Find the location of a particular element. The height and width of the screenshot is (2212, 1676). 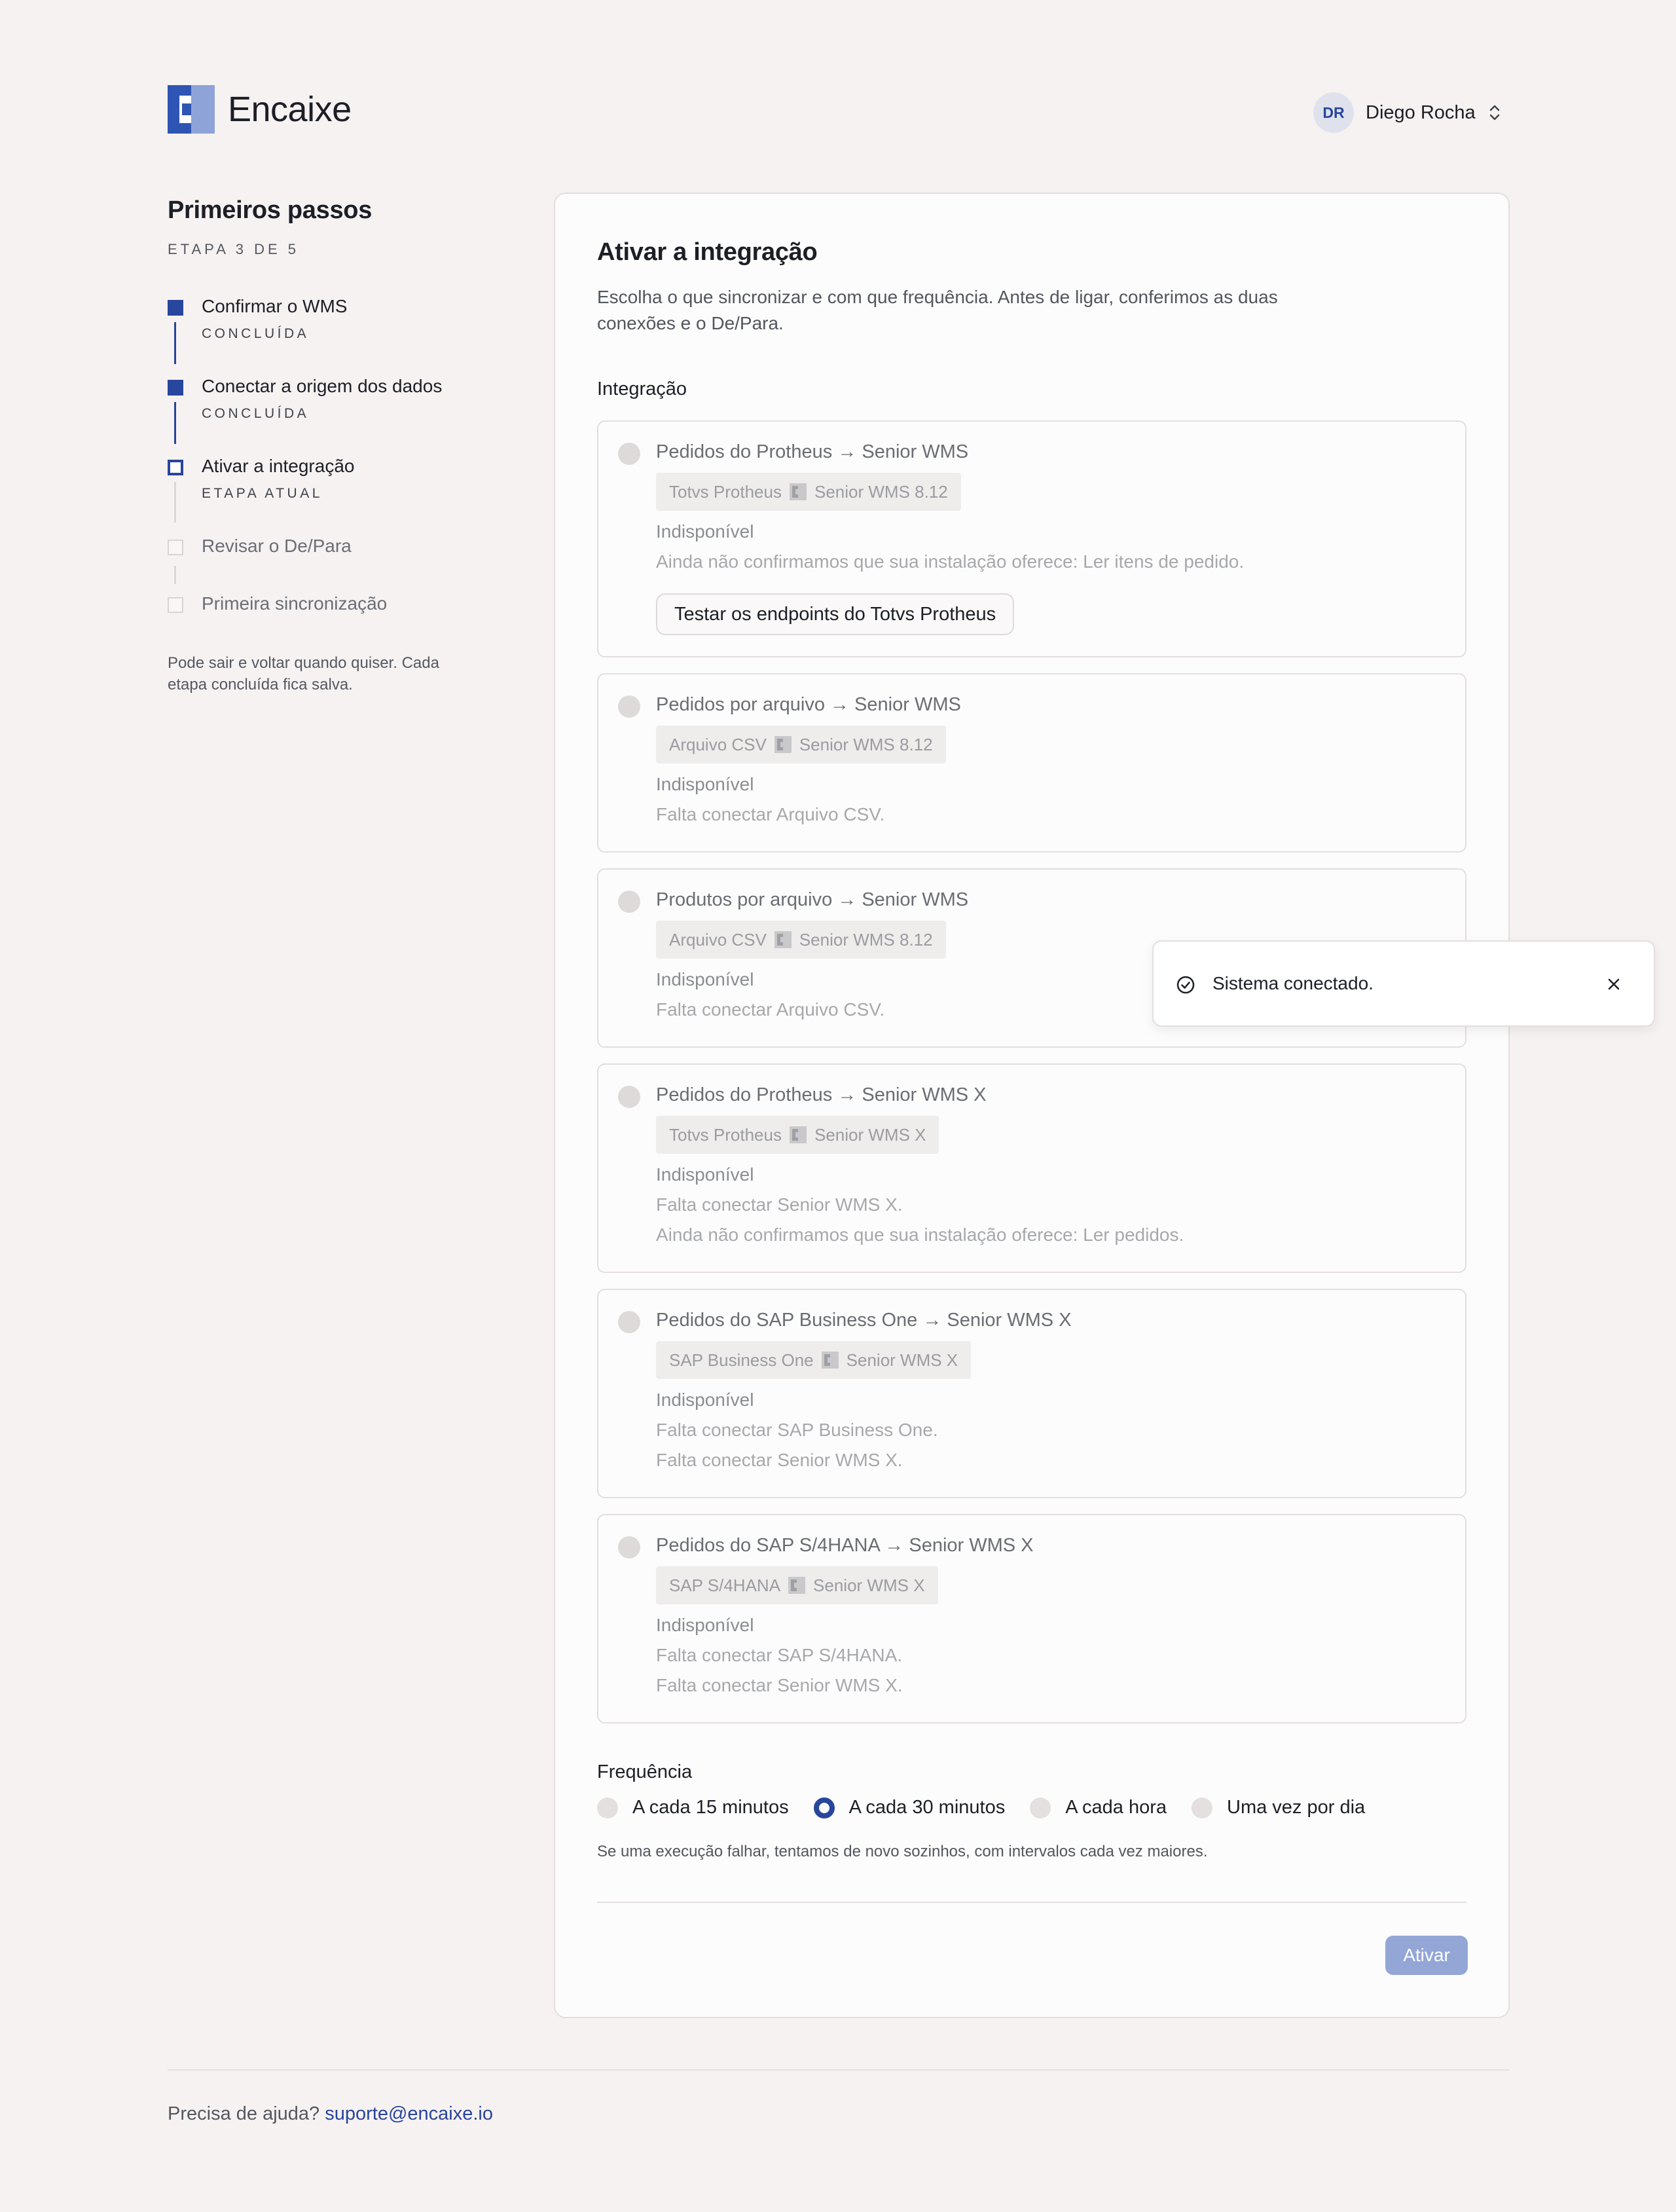

integration-section-label: Integração is located at coordinates (642, 388).